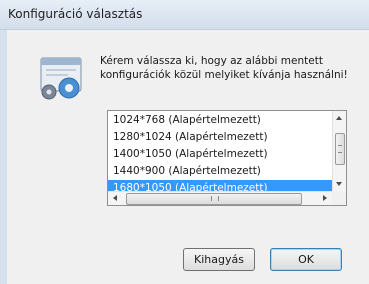  I want to click on scroll-left-arrow-icon, so click(115, 198).